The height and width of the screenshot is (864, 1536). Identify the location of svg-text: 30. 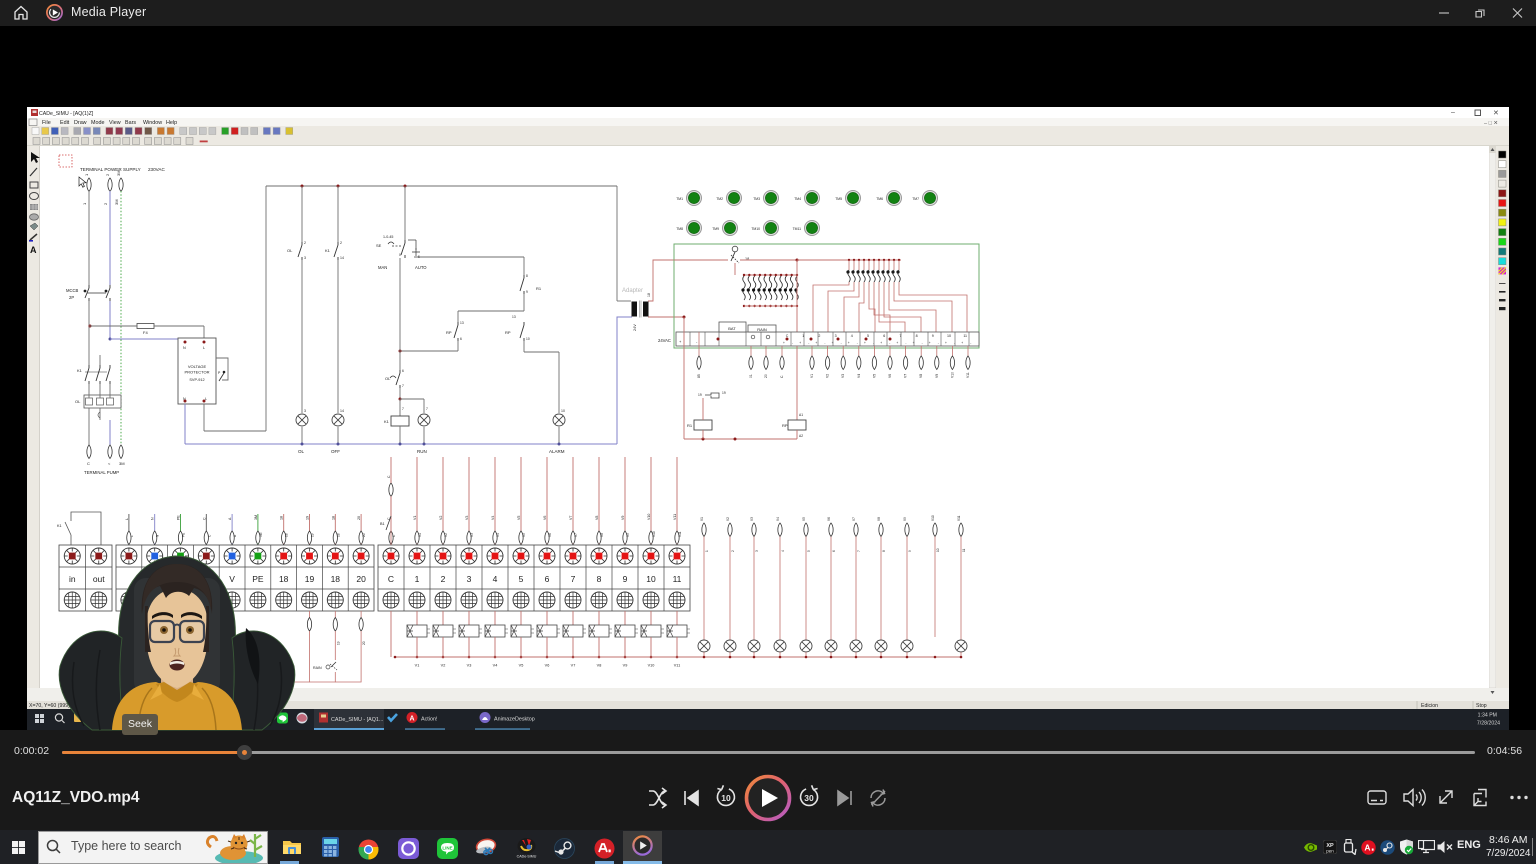
(809, 798).